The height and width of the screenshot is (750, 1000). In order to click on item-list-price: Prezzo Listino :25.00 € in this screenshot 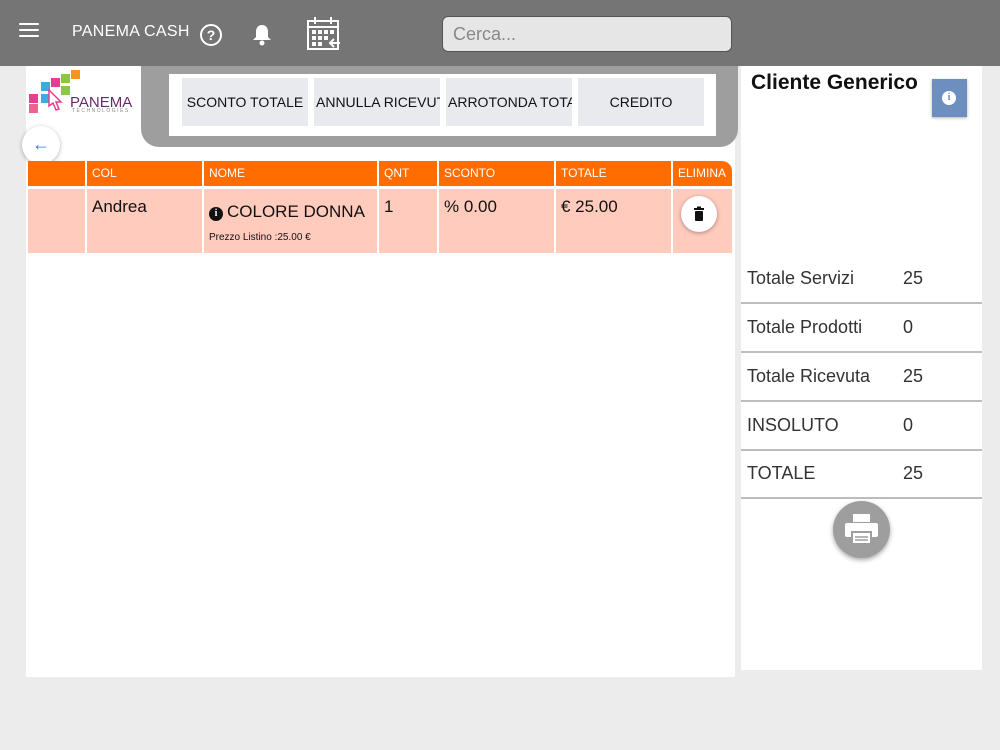, I will do `click(260, 237)`.